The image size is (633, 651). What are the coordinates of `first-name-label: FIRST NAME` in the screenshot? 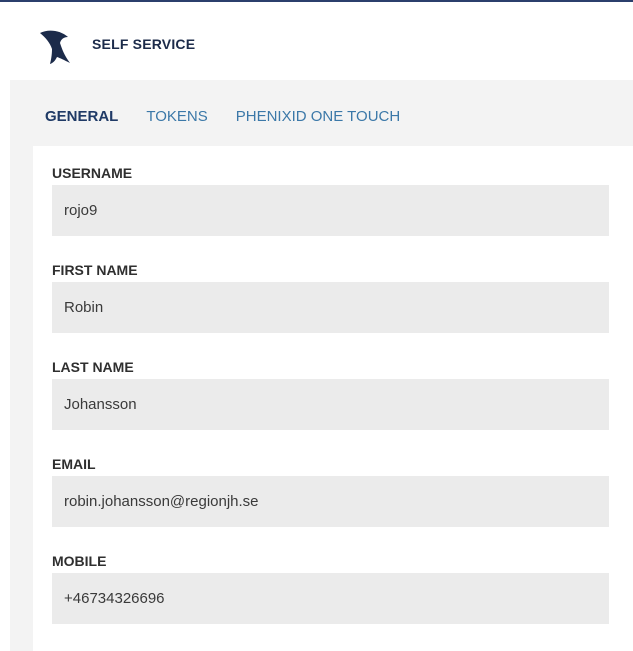 It's located at (95, 270).